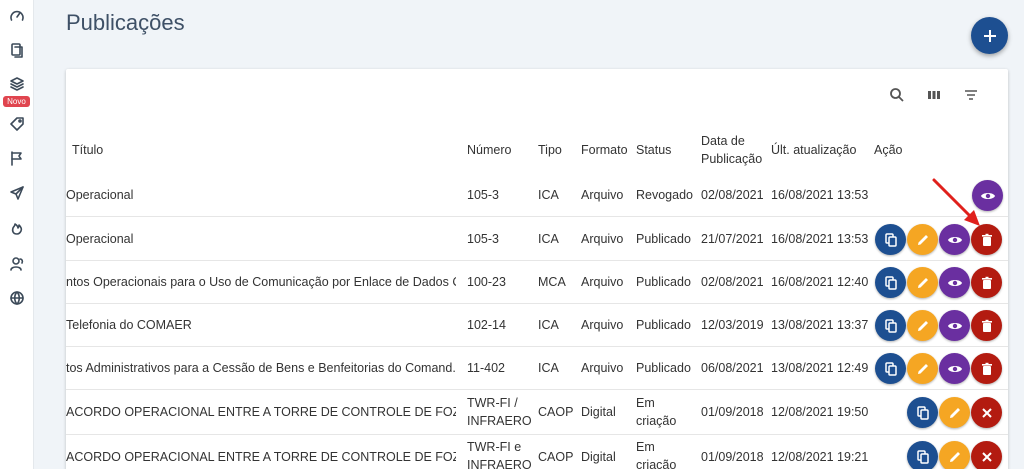 Image resolution: width=1024 pixels, height=469 pixels. Describe the element at coordinates (550, 150) in the screenshot. I see `col-header-tipo: Tipo` at that location.